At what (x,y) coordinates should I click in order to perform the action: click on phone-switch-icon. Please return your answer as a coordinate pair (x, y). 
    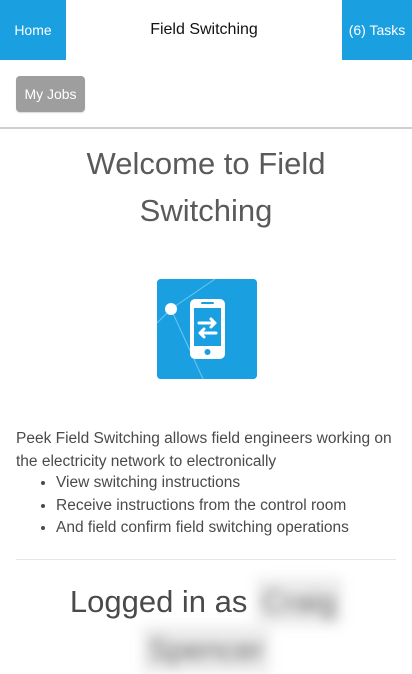
    Looking at the image, I should click on (207, 329).